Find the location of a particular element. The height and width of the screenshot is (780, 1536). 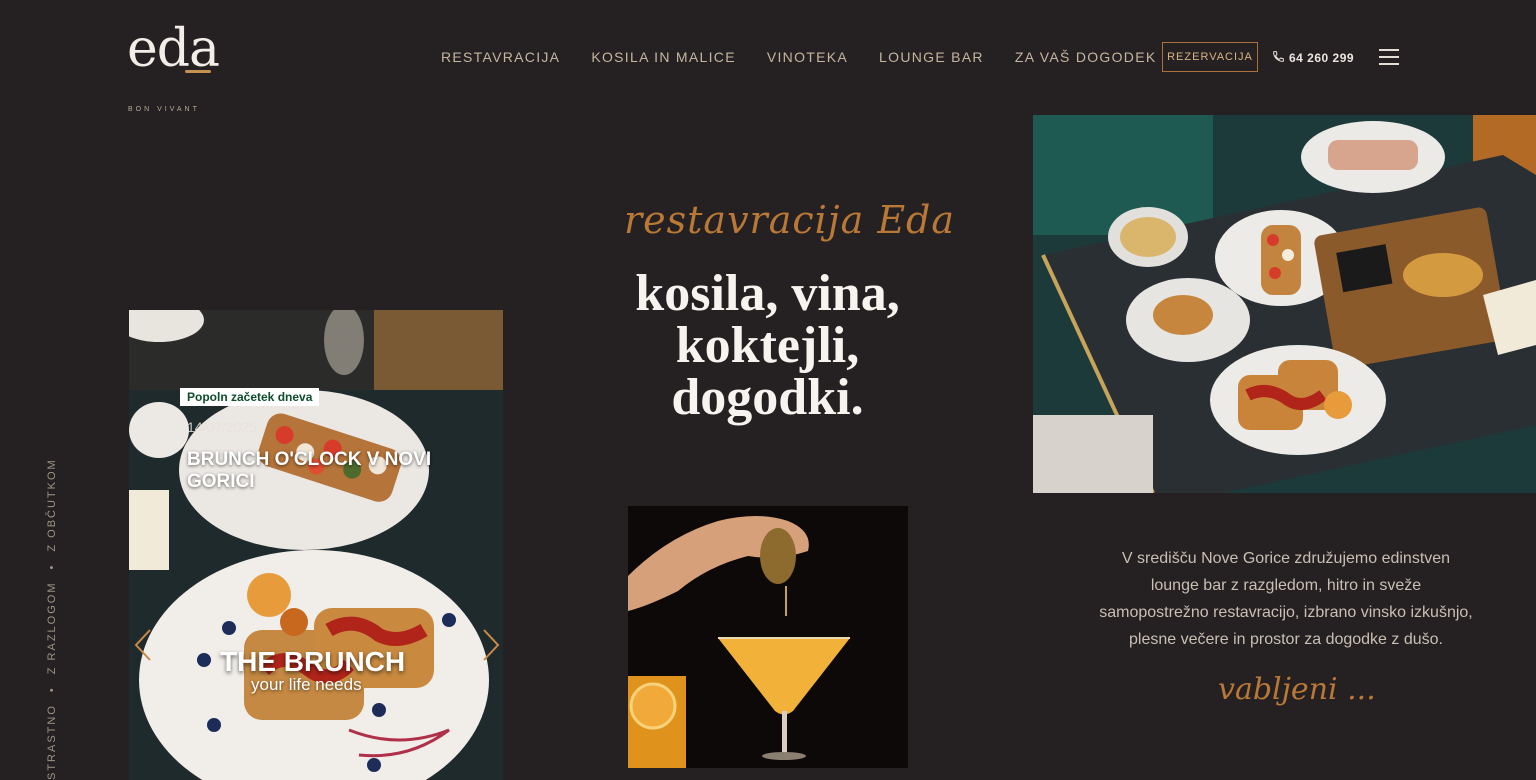

hero-line-1: kosila, vina, is located at coordinates (767, 293).